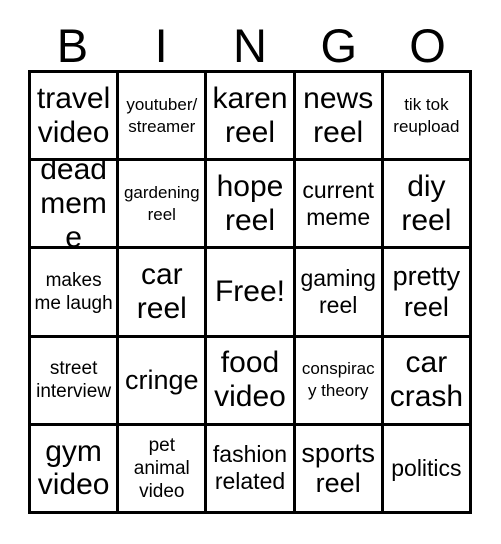 The height and width of the screenshot is (544, 501). I want to click on bingo-cell-i4: cringe, so click(163, 381).